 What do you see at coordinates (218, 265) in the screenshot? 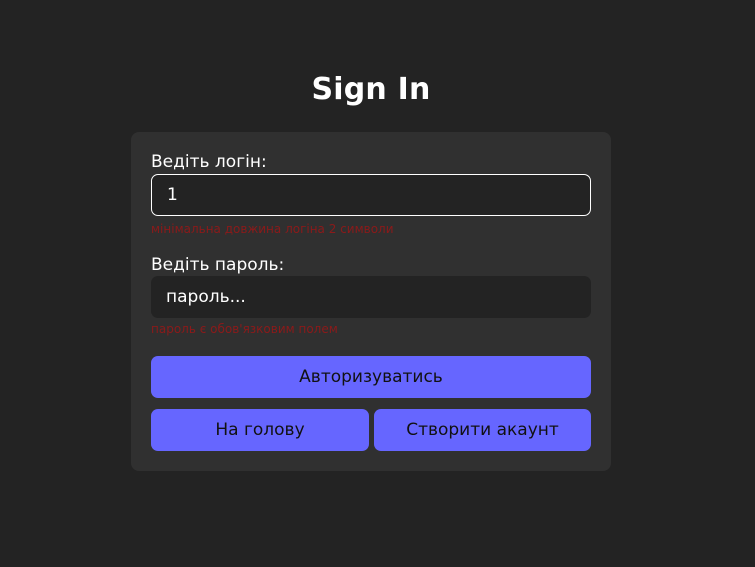
I see `password-label: Ведіть пароль:` at bounding box center [218, 265].